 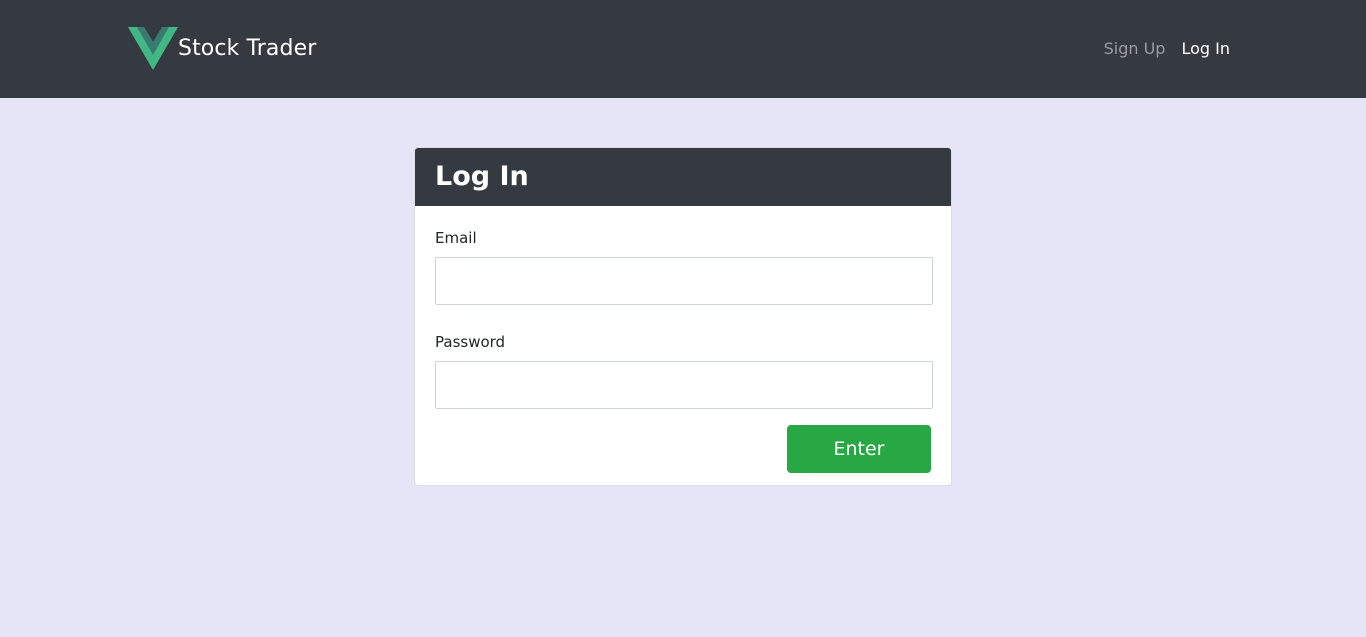 What do you see at coordinates (683, 449) in the screenshot?
I see `form-actions: Enter` at bounding box center [683, 449].